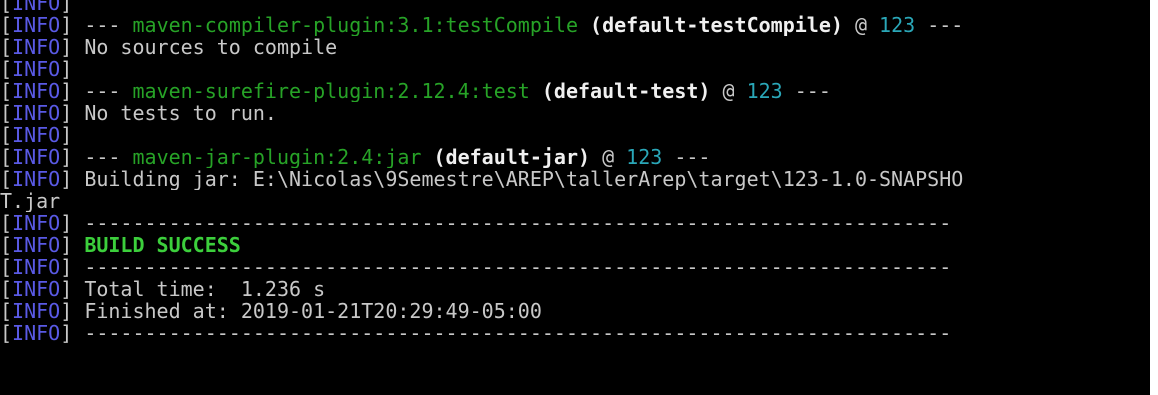  I want to click on log-message: Total time: 1.236 s, so click(205, 289).